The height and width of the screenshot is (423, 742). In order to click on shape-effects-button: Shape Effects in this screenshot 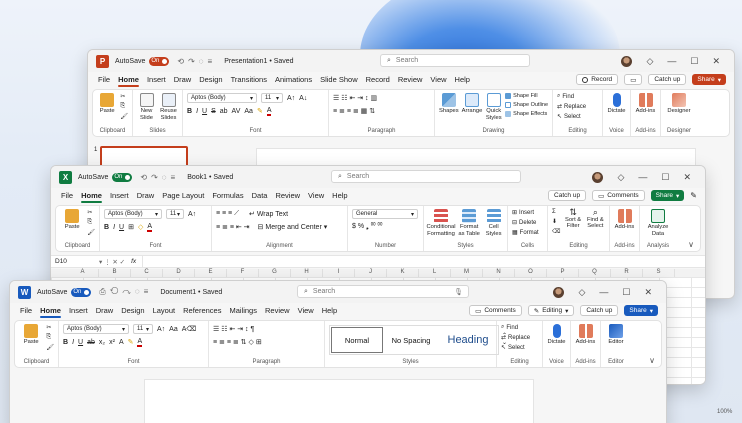, I will do `click(526, 114)`.